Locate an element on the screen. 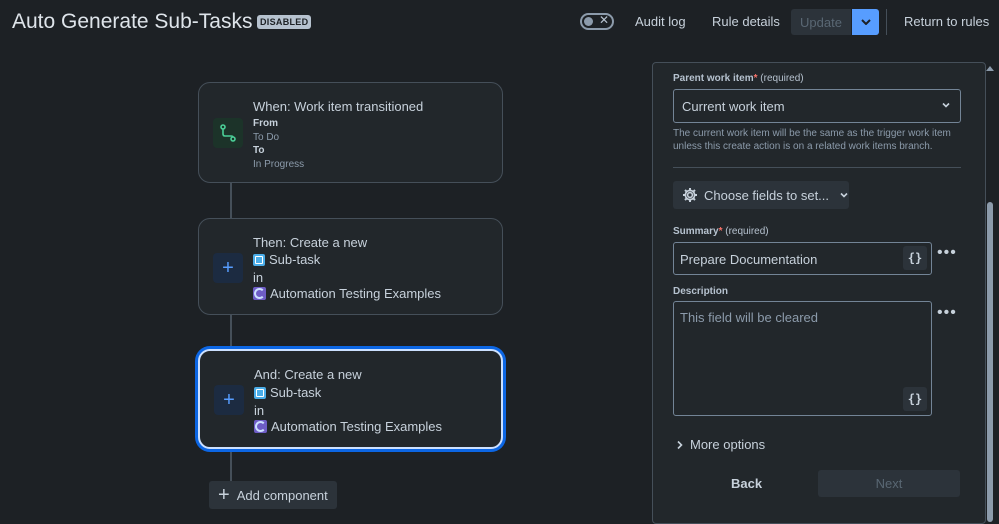 The height and width of the screenshot is (524, 999). action-title: And: Create a new is located at coordinates (308, 374).